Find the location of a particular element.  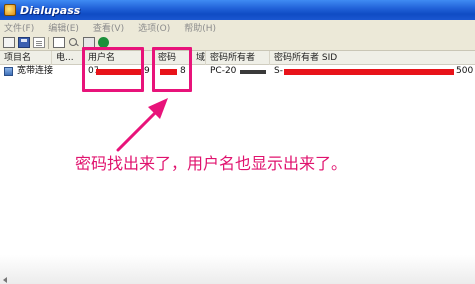

scroll-left-icon is located at coordinates (5, 280).